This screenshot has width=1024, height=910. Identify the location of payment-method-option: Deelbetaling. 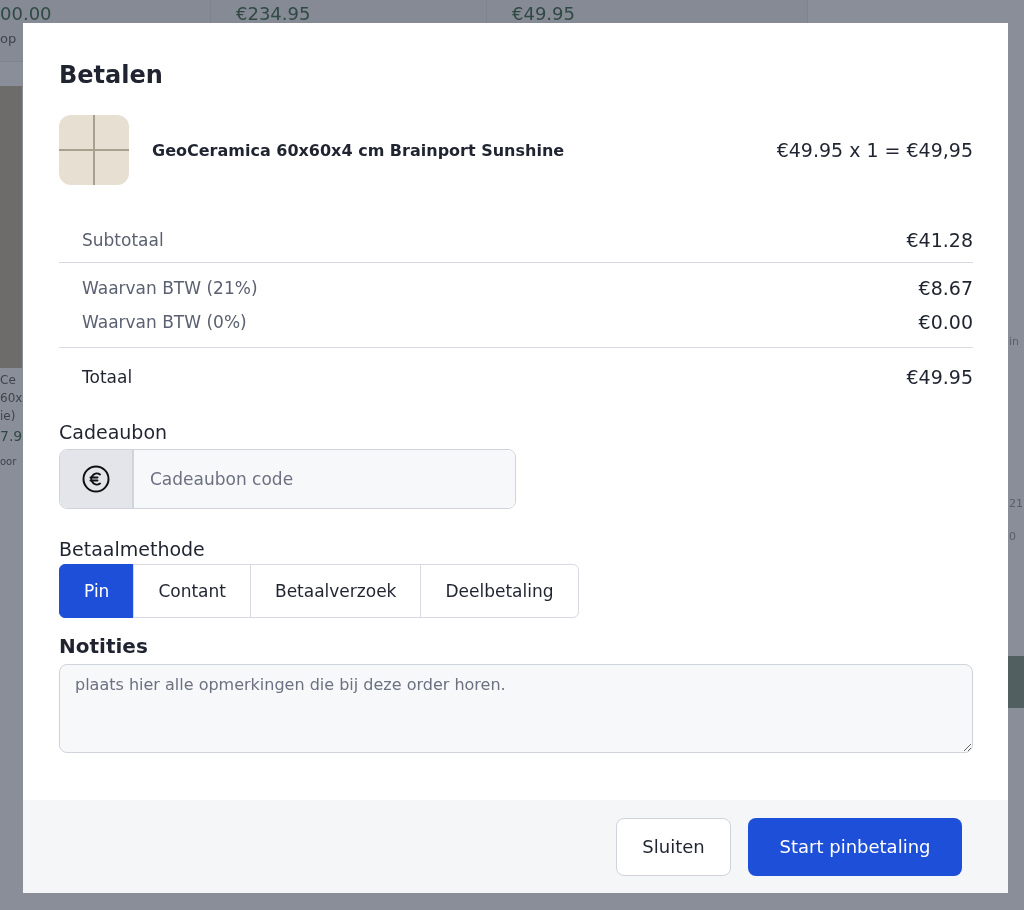
(499, 591).